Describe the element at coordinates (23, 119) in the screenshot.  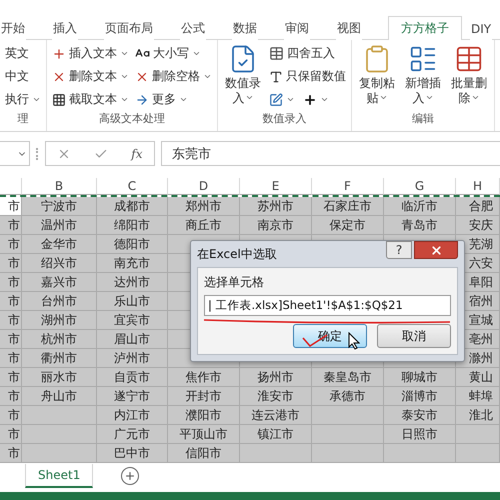
I see `group-label: 理` at that location.